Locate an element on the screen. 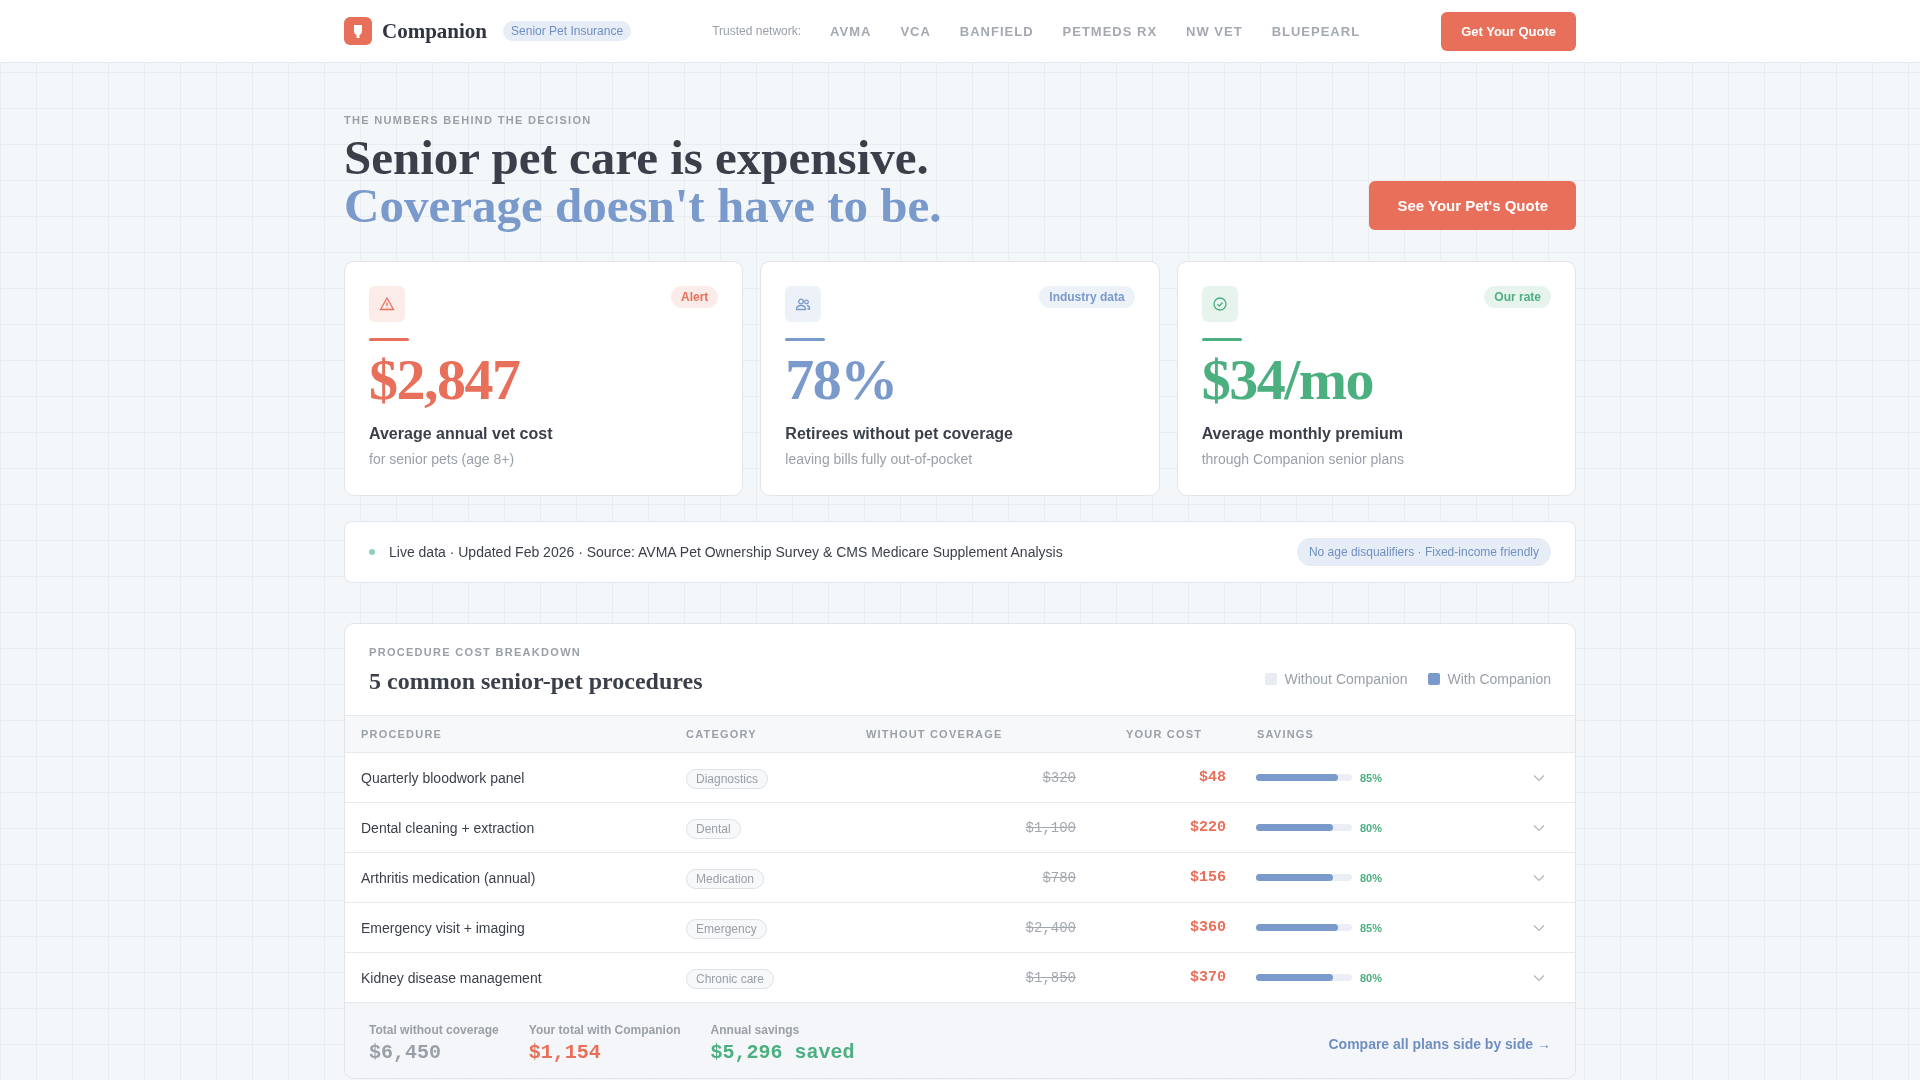 This screenshot has height=1080, width=1920. total-value: $1,154 is located at coordinates (565, 1052).